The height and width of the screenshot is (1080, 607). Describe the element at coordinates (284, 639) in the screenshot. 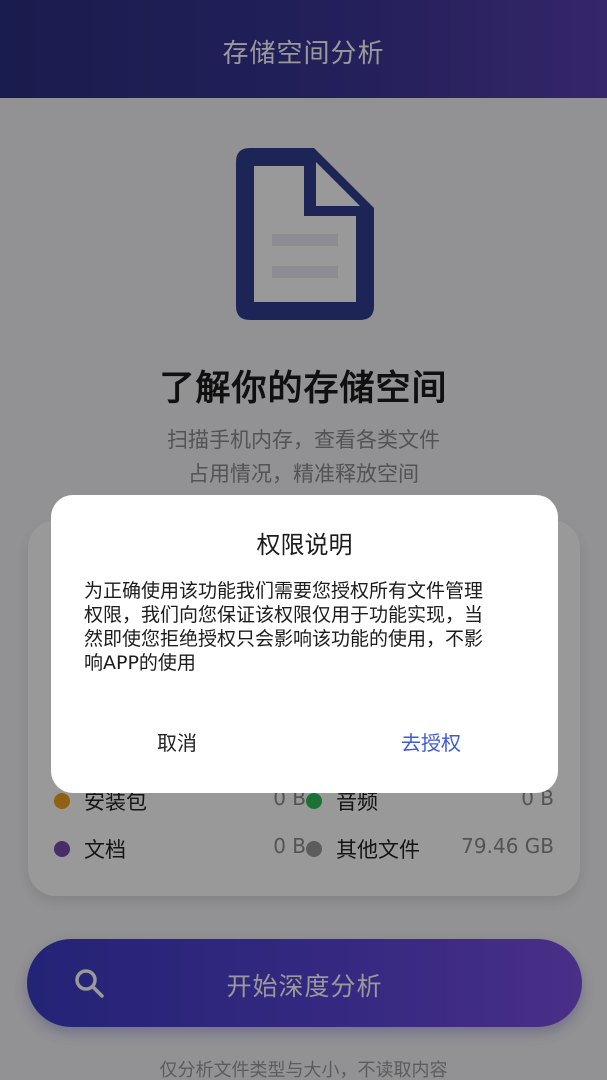

I see `dialog-body-line: 然即使您拒绝授权只会影响该功能的使用，不影` at that location.